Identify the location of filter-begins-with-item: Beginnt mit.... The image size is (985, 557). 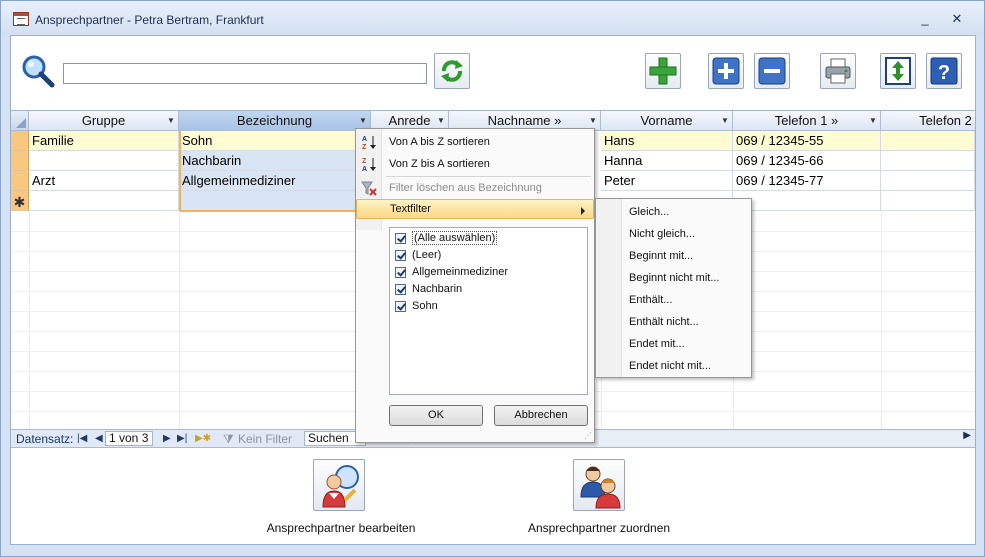
(661, 256).